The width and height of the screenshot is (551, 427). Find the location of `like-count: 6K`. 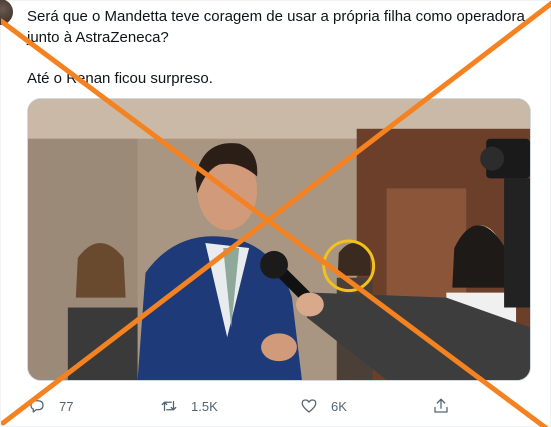

like-count: 6K is located at coordinates (339, 406).